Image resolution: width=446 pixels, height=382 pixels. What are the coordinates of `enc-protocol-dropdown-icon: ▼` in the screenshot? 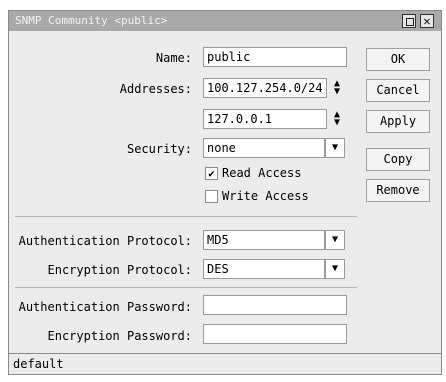 It's located at (335, 269).